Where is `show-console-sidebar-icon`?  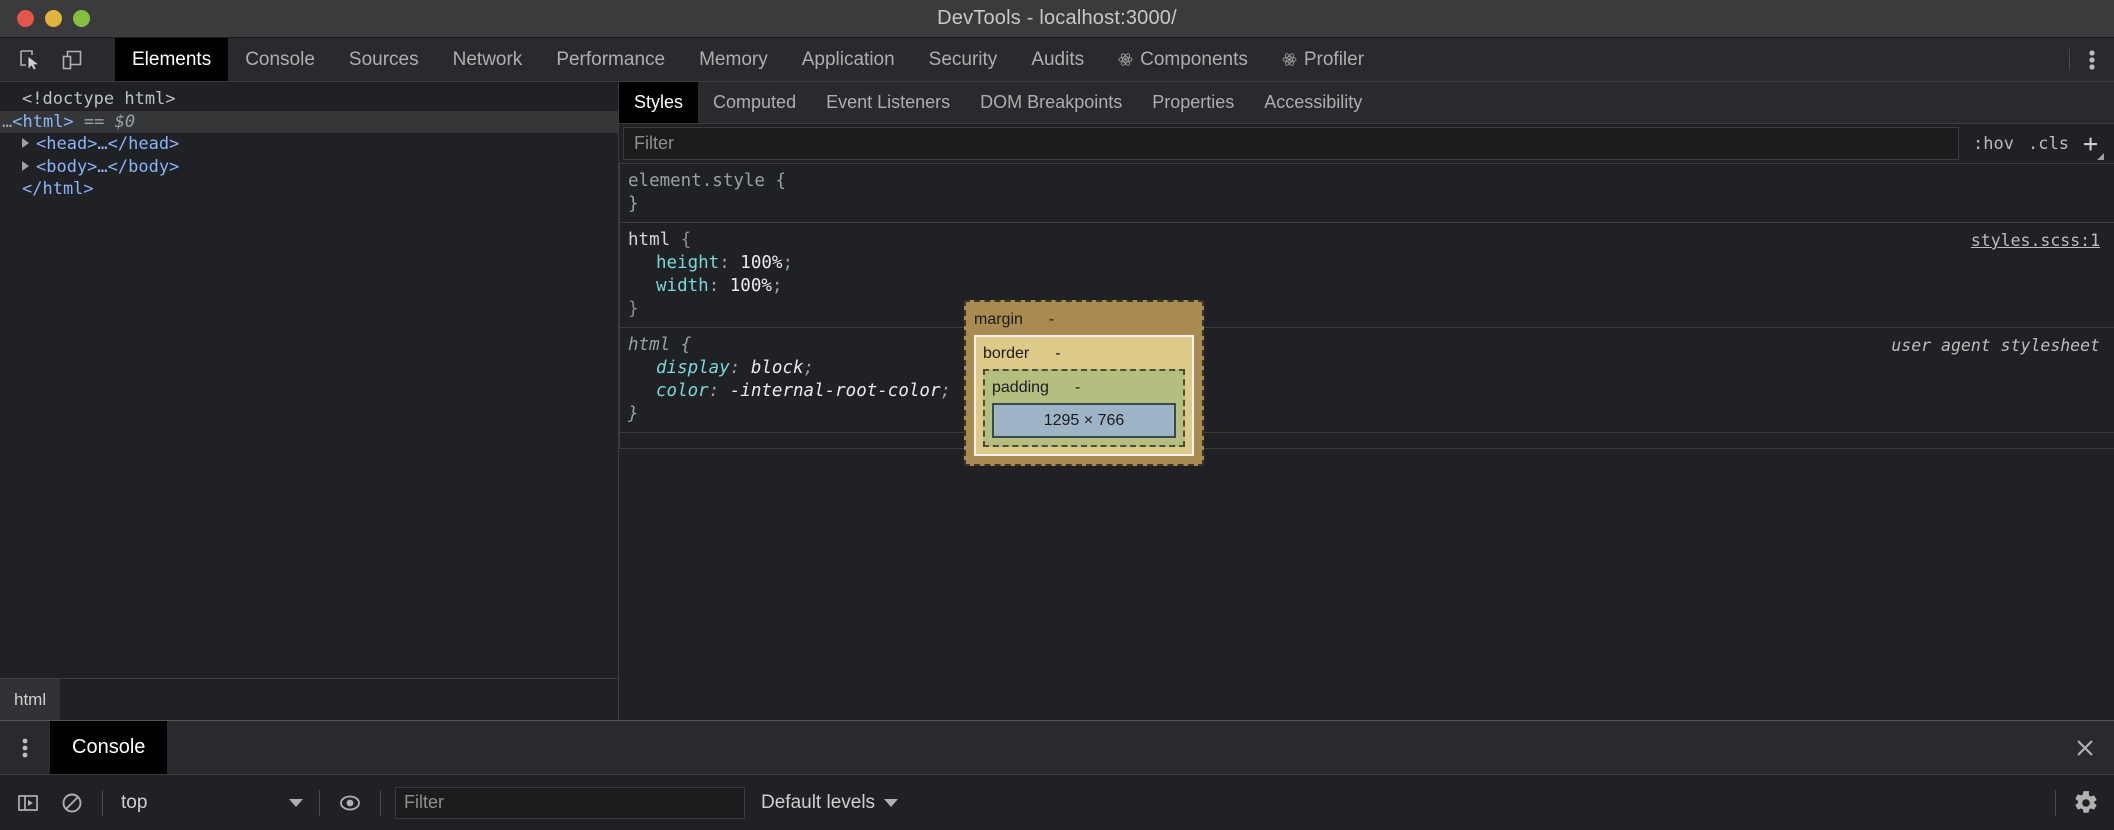 show-console-sidebar-icon is located at coordinates (28, 802).